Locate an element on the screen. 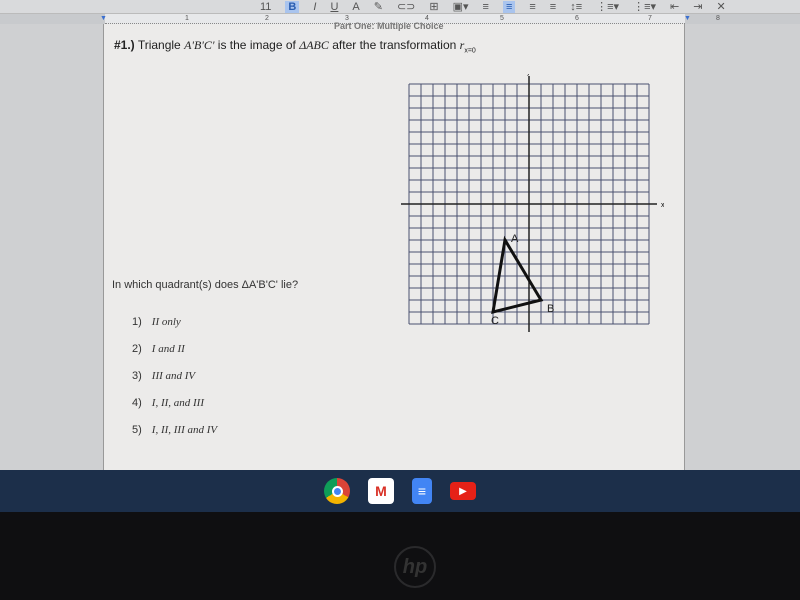 The image size is (800, 600). choice-text: I and II is located at coordinates (168, 349).